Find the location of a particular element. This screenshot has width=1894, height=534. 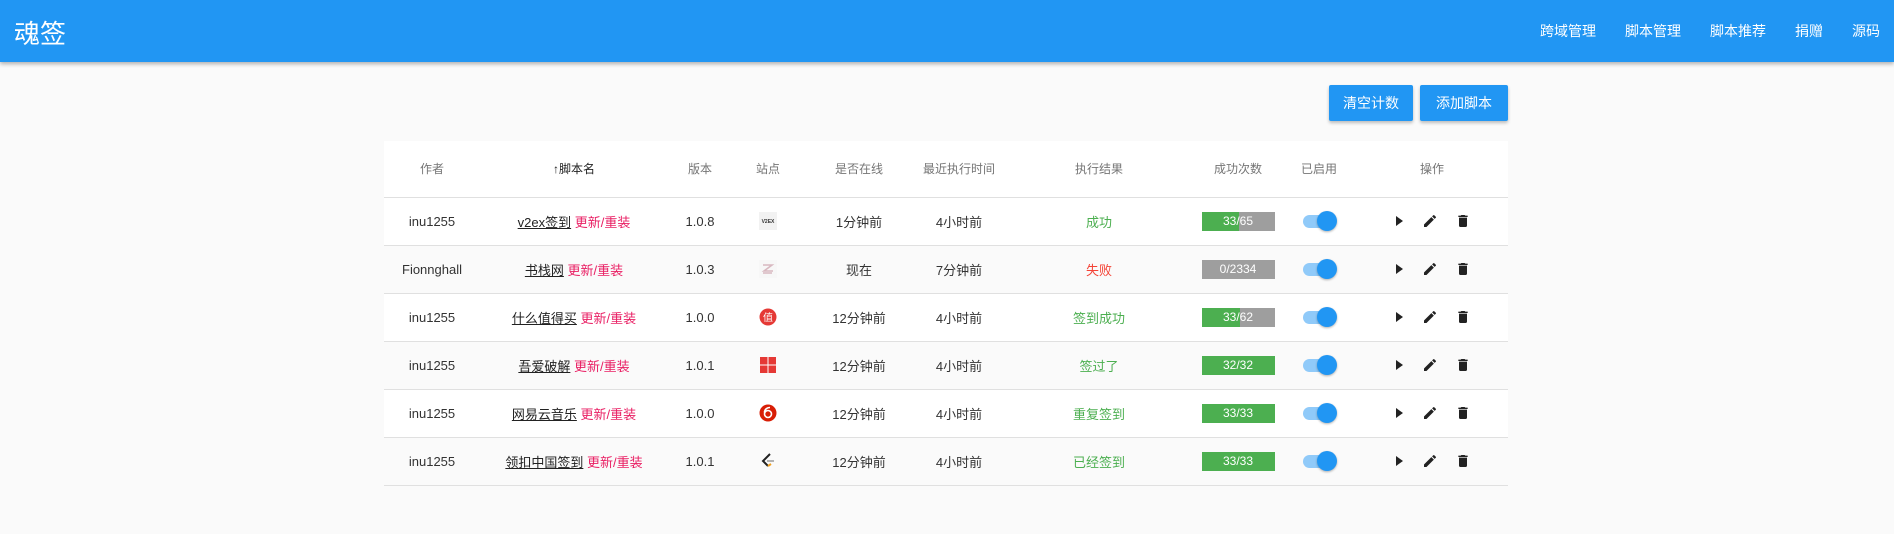

result: 成功 is located at coordinates (1099, 221).